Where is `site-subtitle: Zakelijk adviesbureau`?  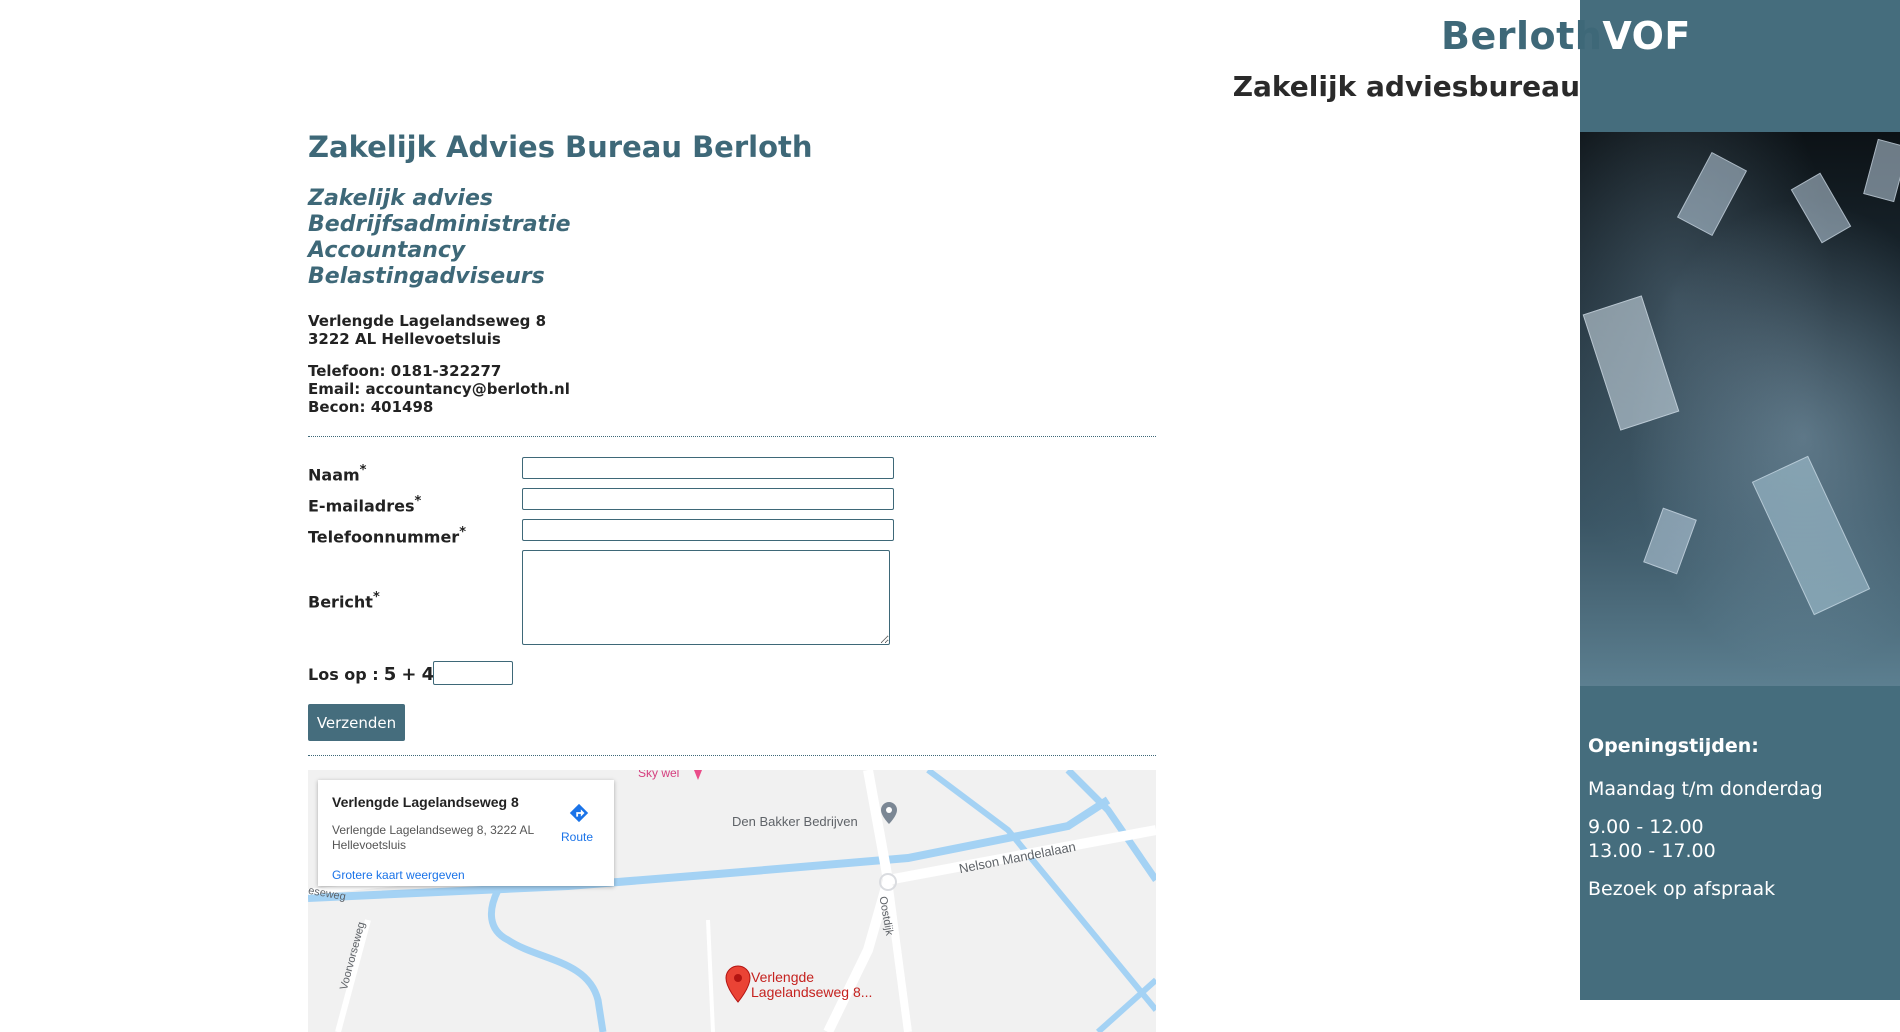
site-subtitle: Zakelijk adviesbureau is located at coordinates (1406, 86).